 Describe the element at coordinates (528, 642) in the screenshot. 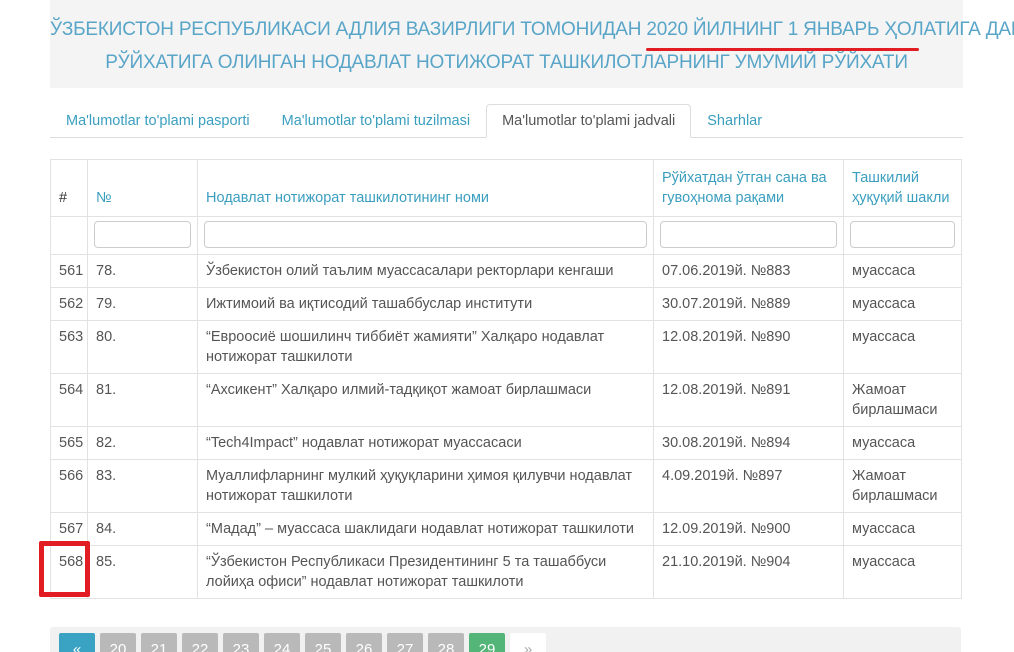

I see `pagination-next-button: »` at that location.